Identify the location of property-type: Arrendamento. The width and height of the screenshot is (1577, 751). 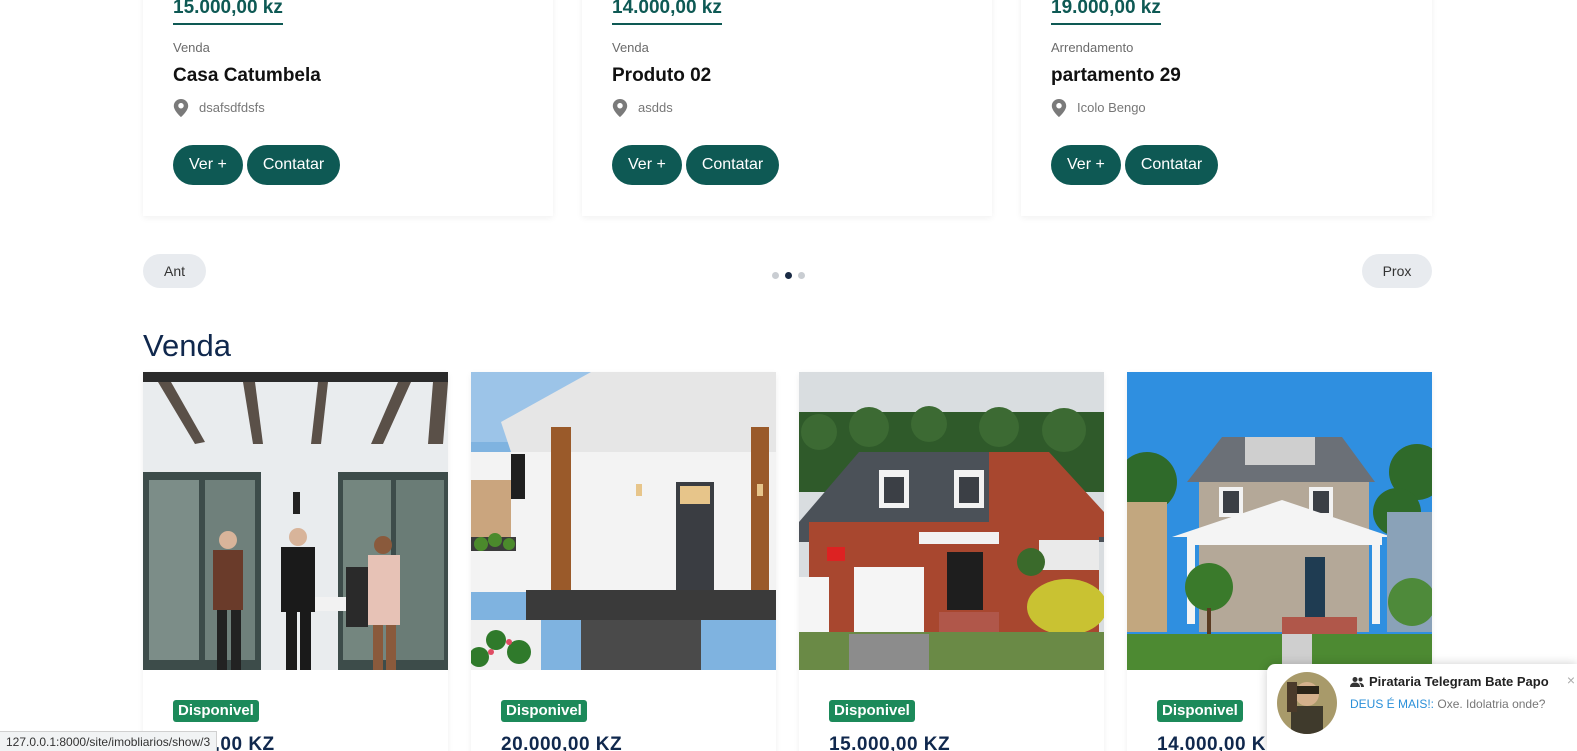
(1092, 47).